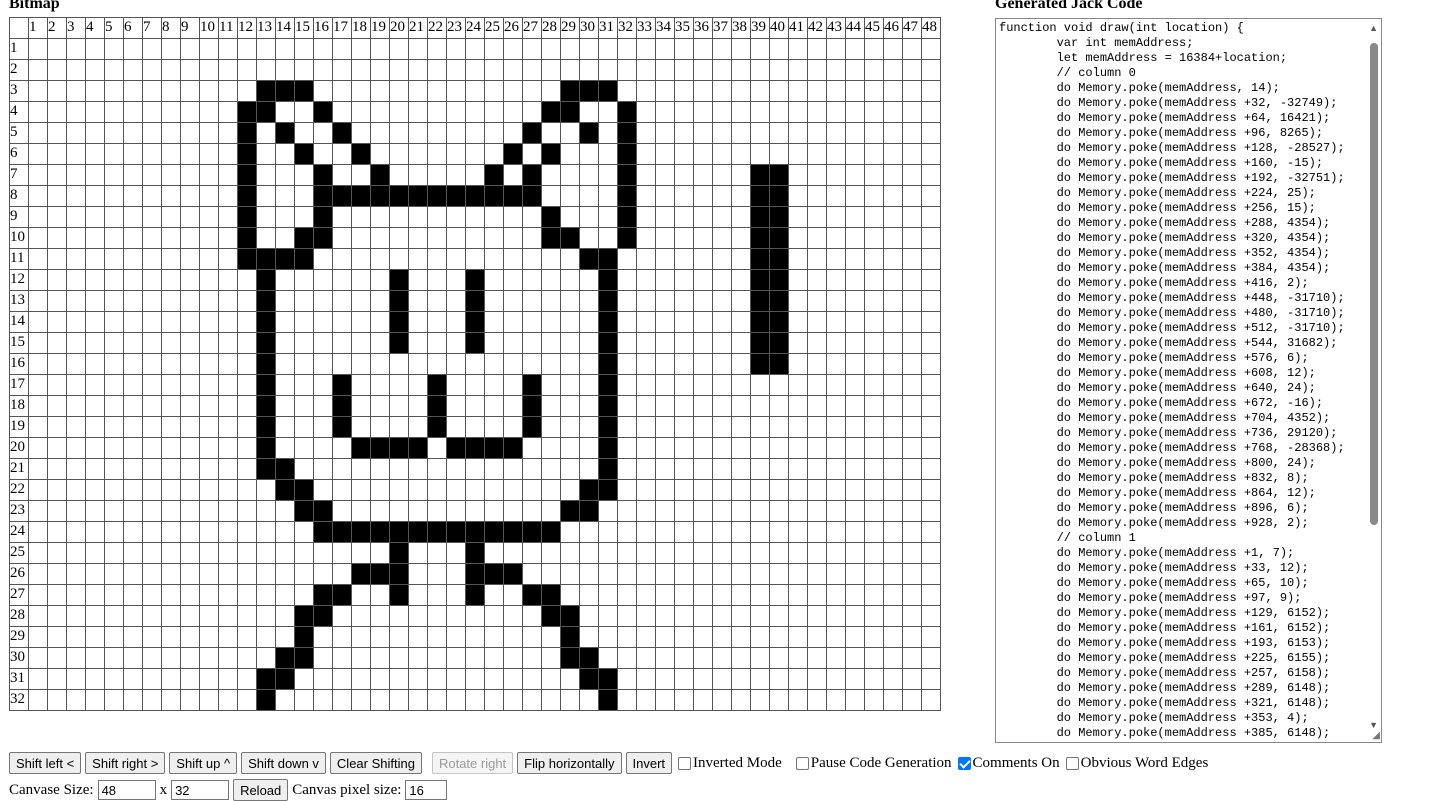  I want to click on shift-left-button: Shift left <, so click(45, 763).